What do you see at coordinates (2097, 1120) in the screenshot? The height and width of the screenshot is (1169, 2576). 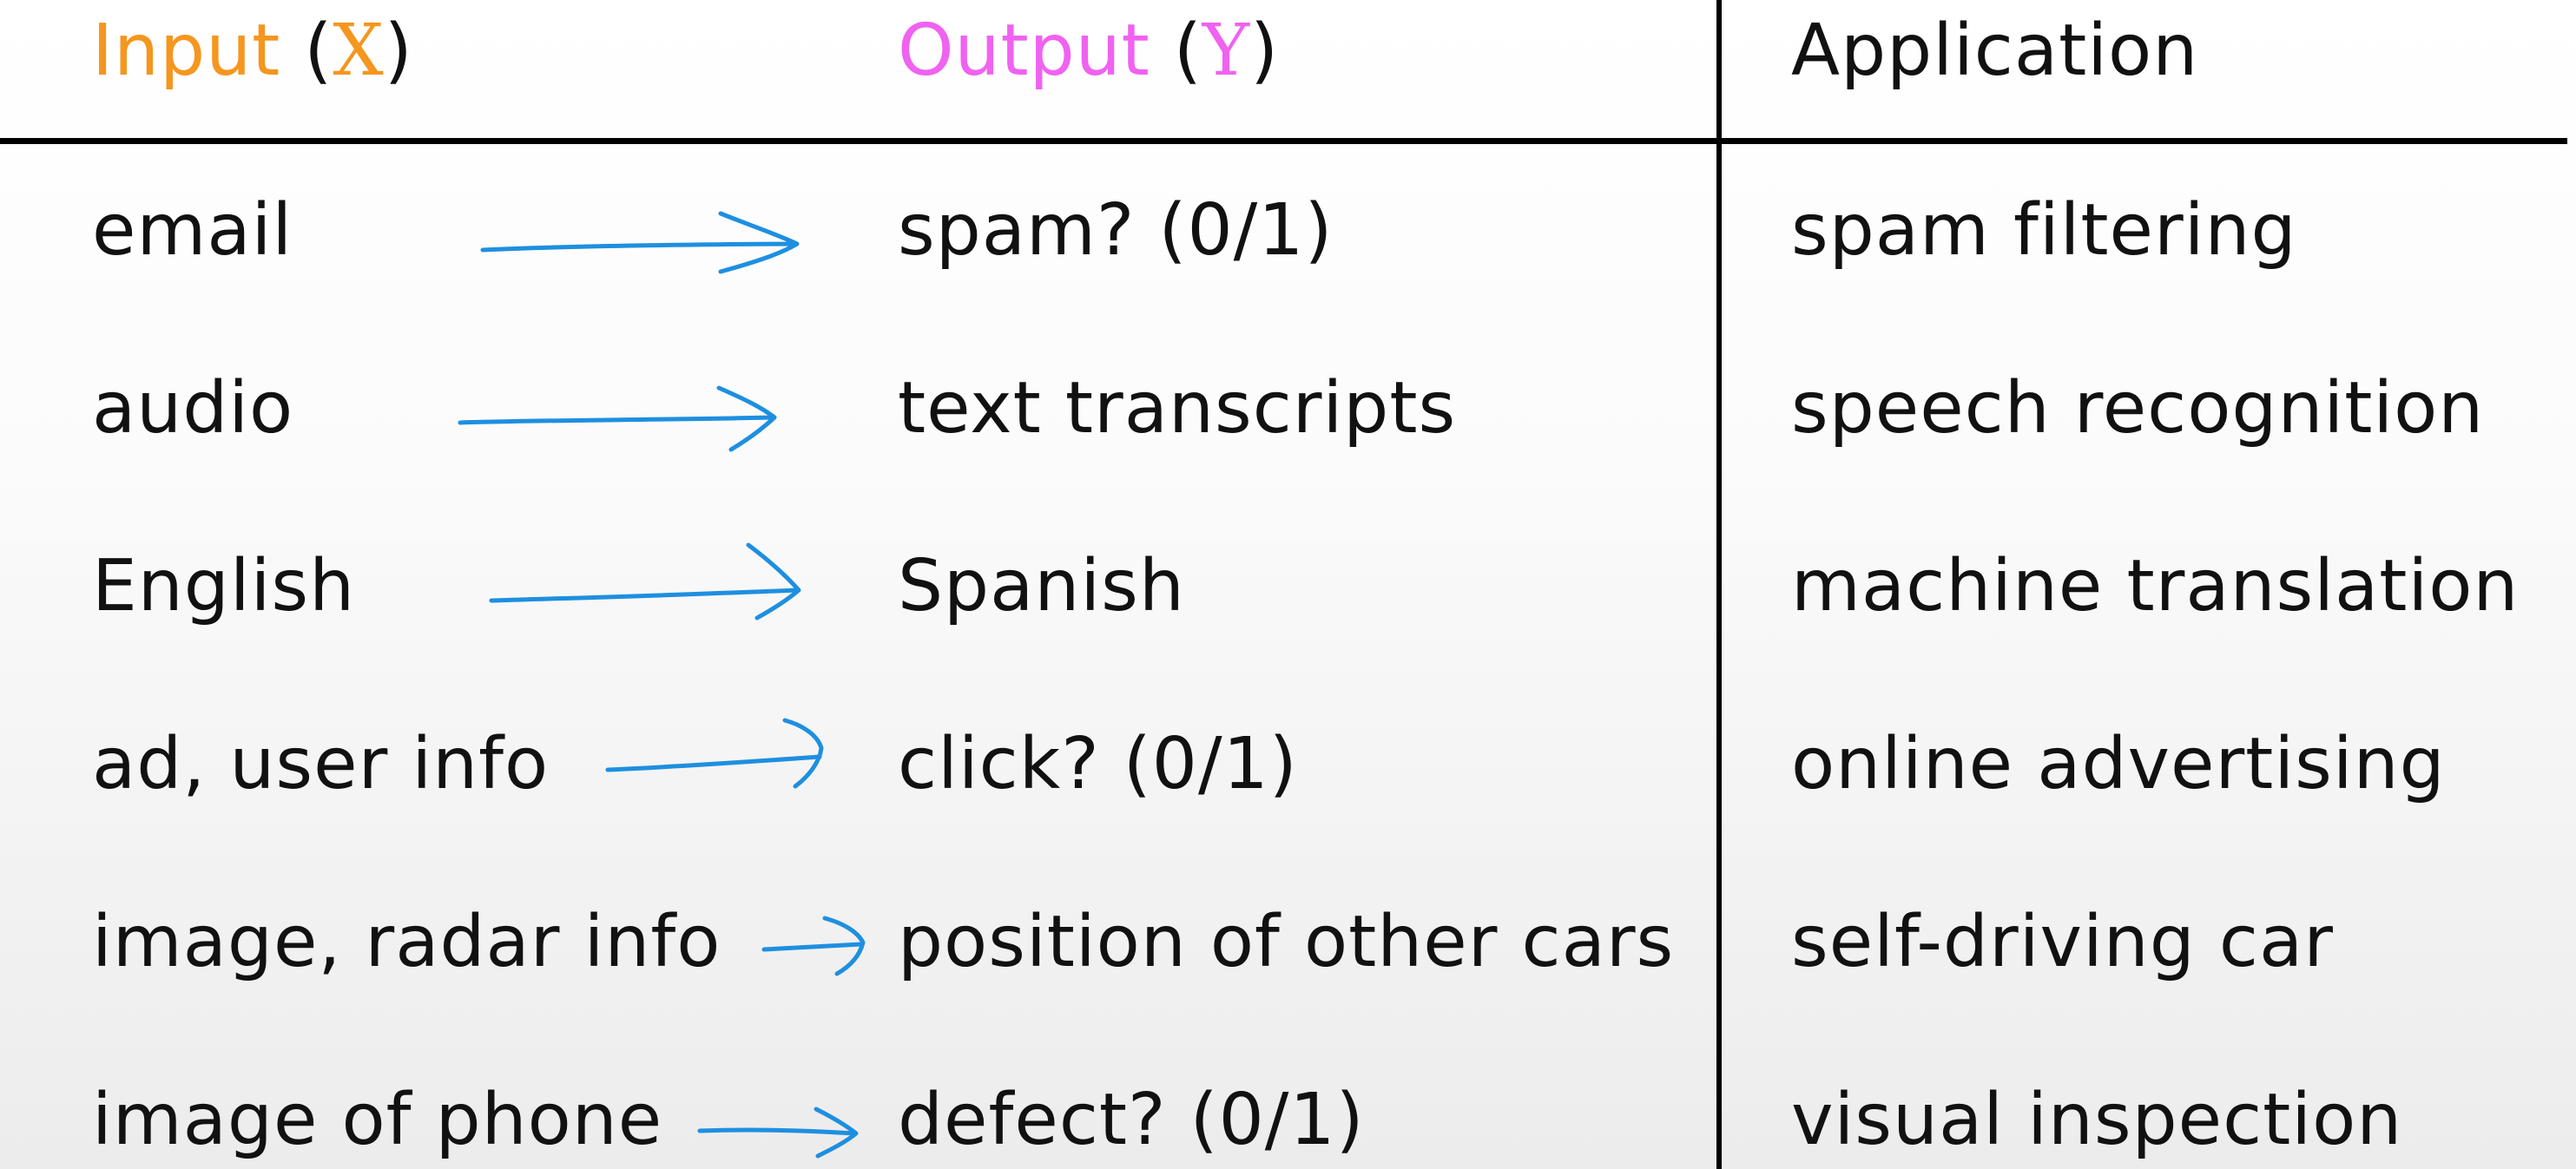 I see `application-cell-visual-inspection: visual inspection` at bounding box center [2097, 1120].